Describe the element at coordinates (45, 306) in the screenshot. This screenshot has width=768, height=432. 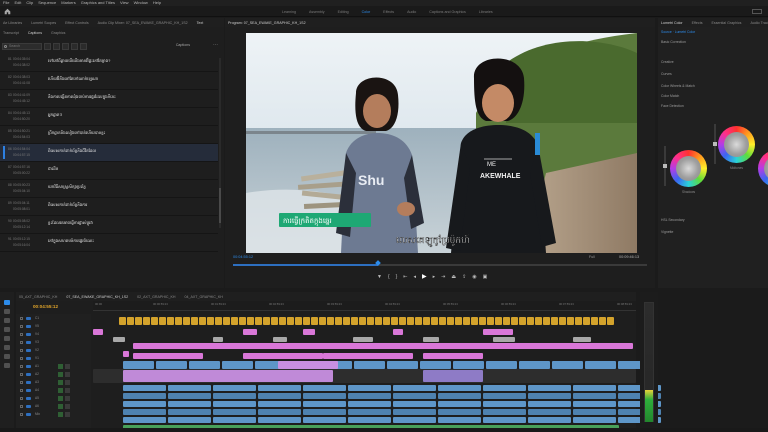
I see `timeline-timecode: 00:04:55:12` at that location.